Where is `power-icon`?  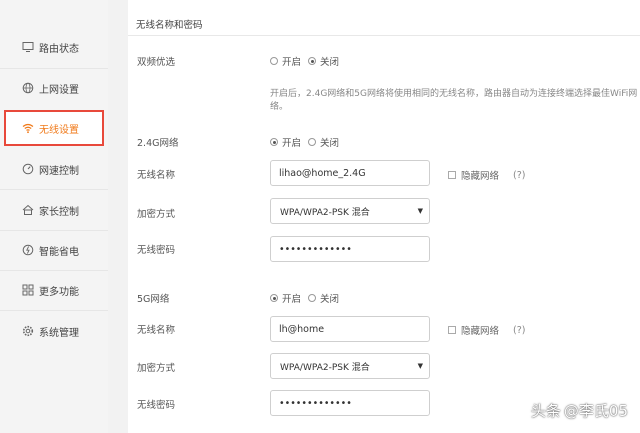 power-icon is located at coordinates (28, 250).